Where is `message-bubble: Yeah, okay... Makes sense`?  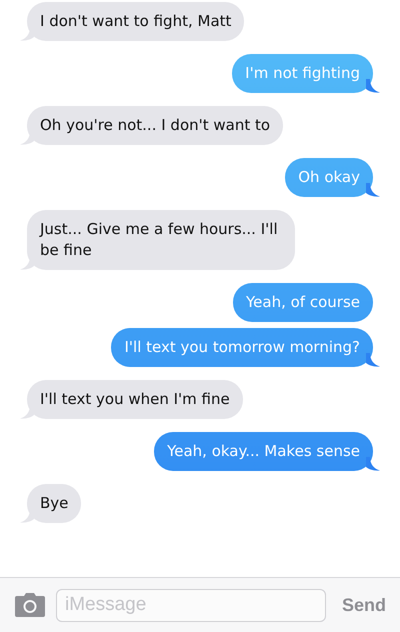
message-bubble: Yeah, okay... Makes sense is located at coordinates (263, 451).